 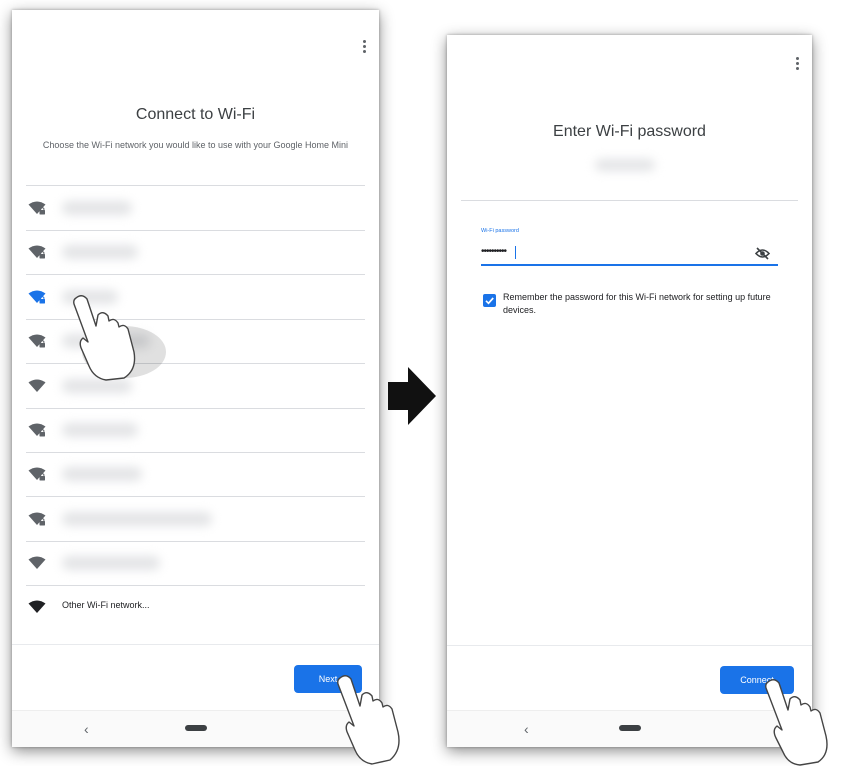 I want to click on remember-password-checkbox, so click(x=489, y=300).